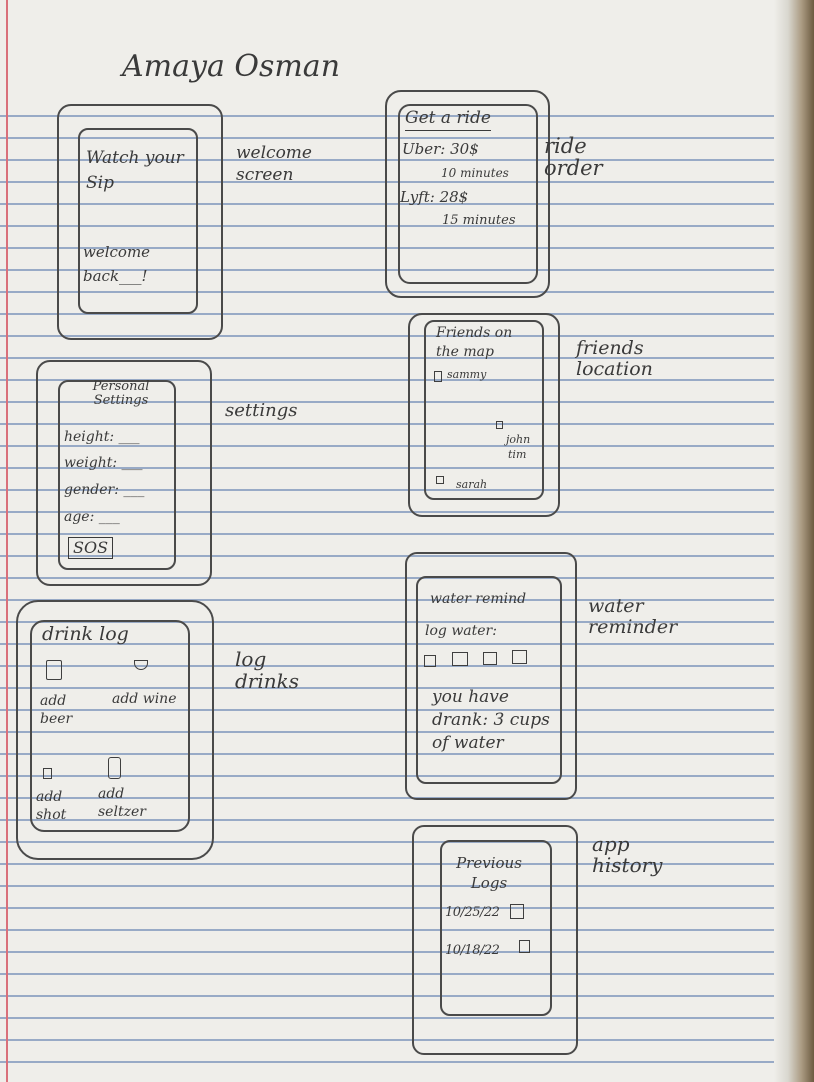  I want to click on friend-name: john, so click(518, 439).